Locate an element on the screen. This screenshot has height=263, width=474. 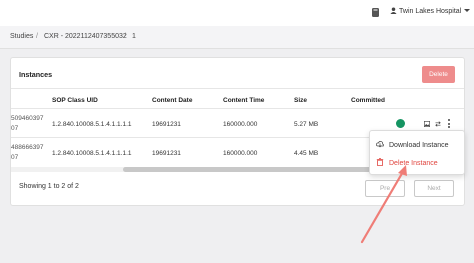
cell-size: 5.27 MB is located at coordinates (306, 124).